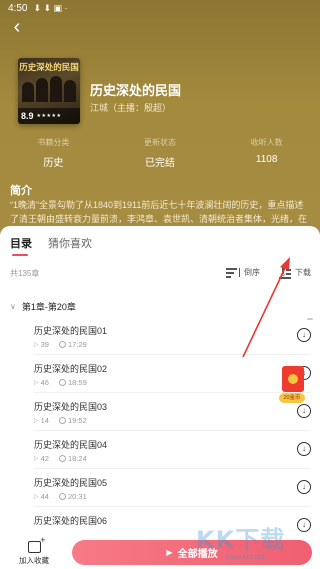 Image resolution: width=320 pixels, height=569 pixels. What do you see at coordinates (71, 407) in the screenshot?
I see `episode-title: 历史深处的民国03` at bounding box center [71, 407].